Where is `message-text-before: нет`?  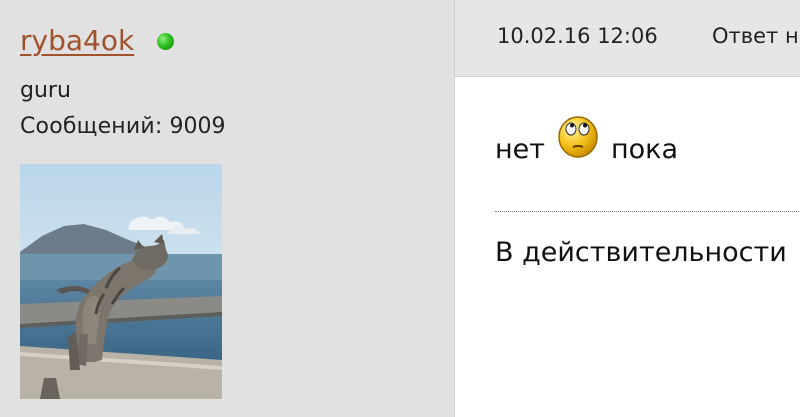 message-text-before: нет is located at coordinates (520, 149).